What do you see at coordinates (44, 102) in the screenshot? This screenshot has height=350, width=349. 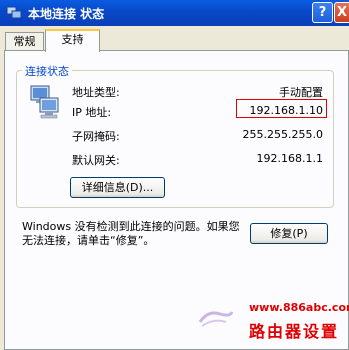 I see `network-computers-icon` at bounding box center [44, 102].